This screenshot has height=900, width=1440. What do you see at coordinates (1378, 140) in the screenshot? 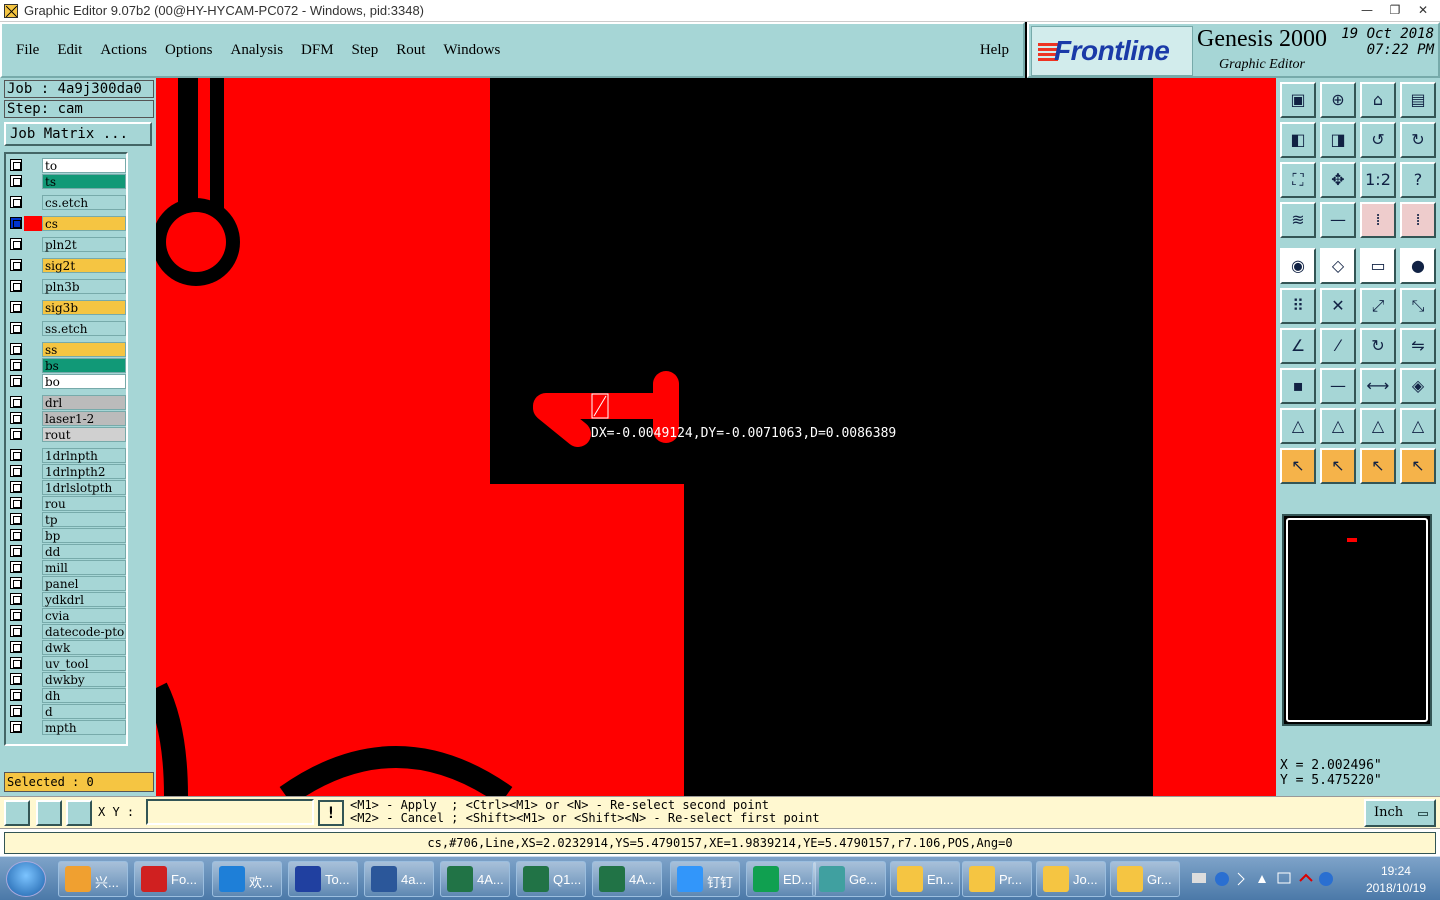
I see `undo-button: ↺` at bounding box center [1378, 140].